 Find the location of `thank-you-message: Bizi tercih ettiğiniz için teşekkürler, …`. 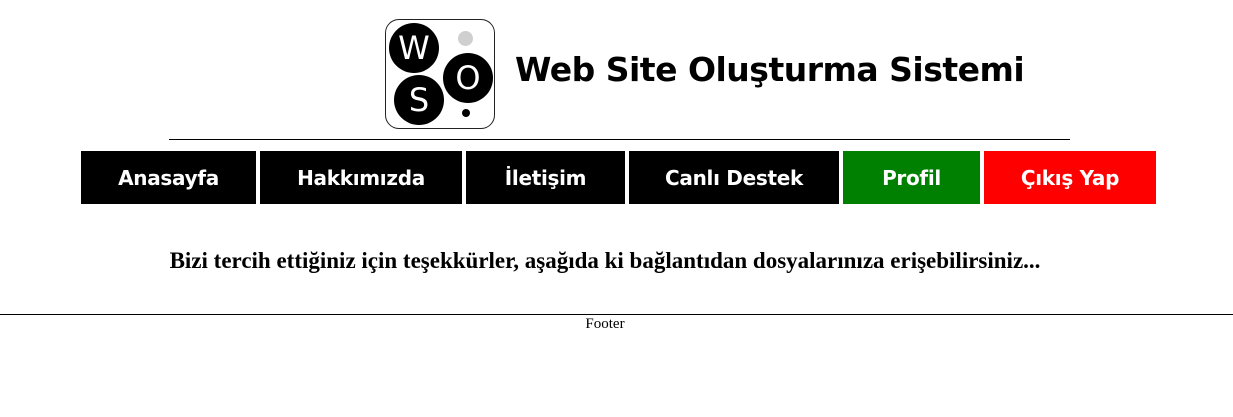

thank-you-message: Bizi tercih ettiğiniz için teşekkürler, … is located at coordinates (605, 260).